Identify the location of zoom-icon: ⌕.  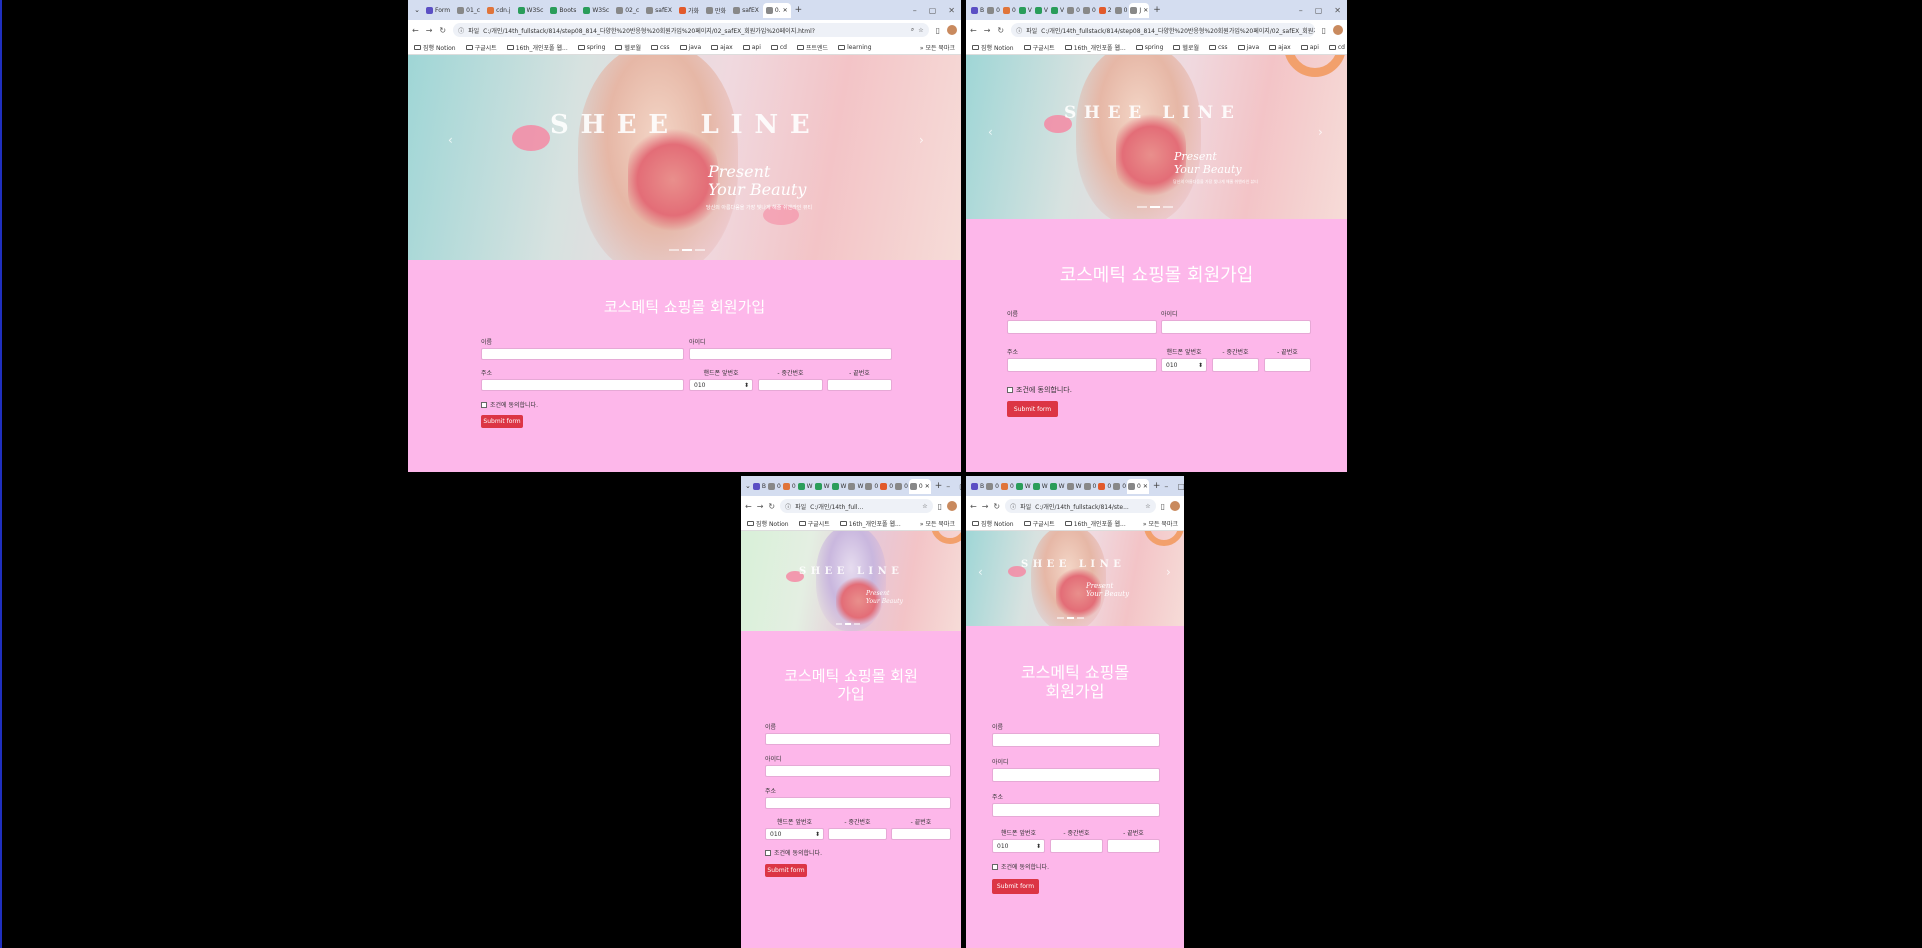
(912, 30).